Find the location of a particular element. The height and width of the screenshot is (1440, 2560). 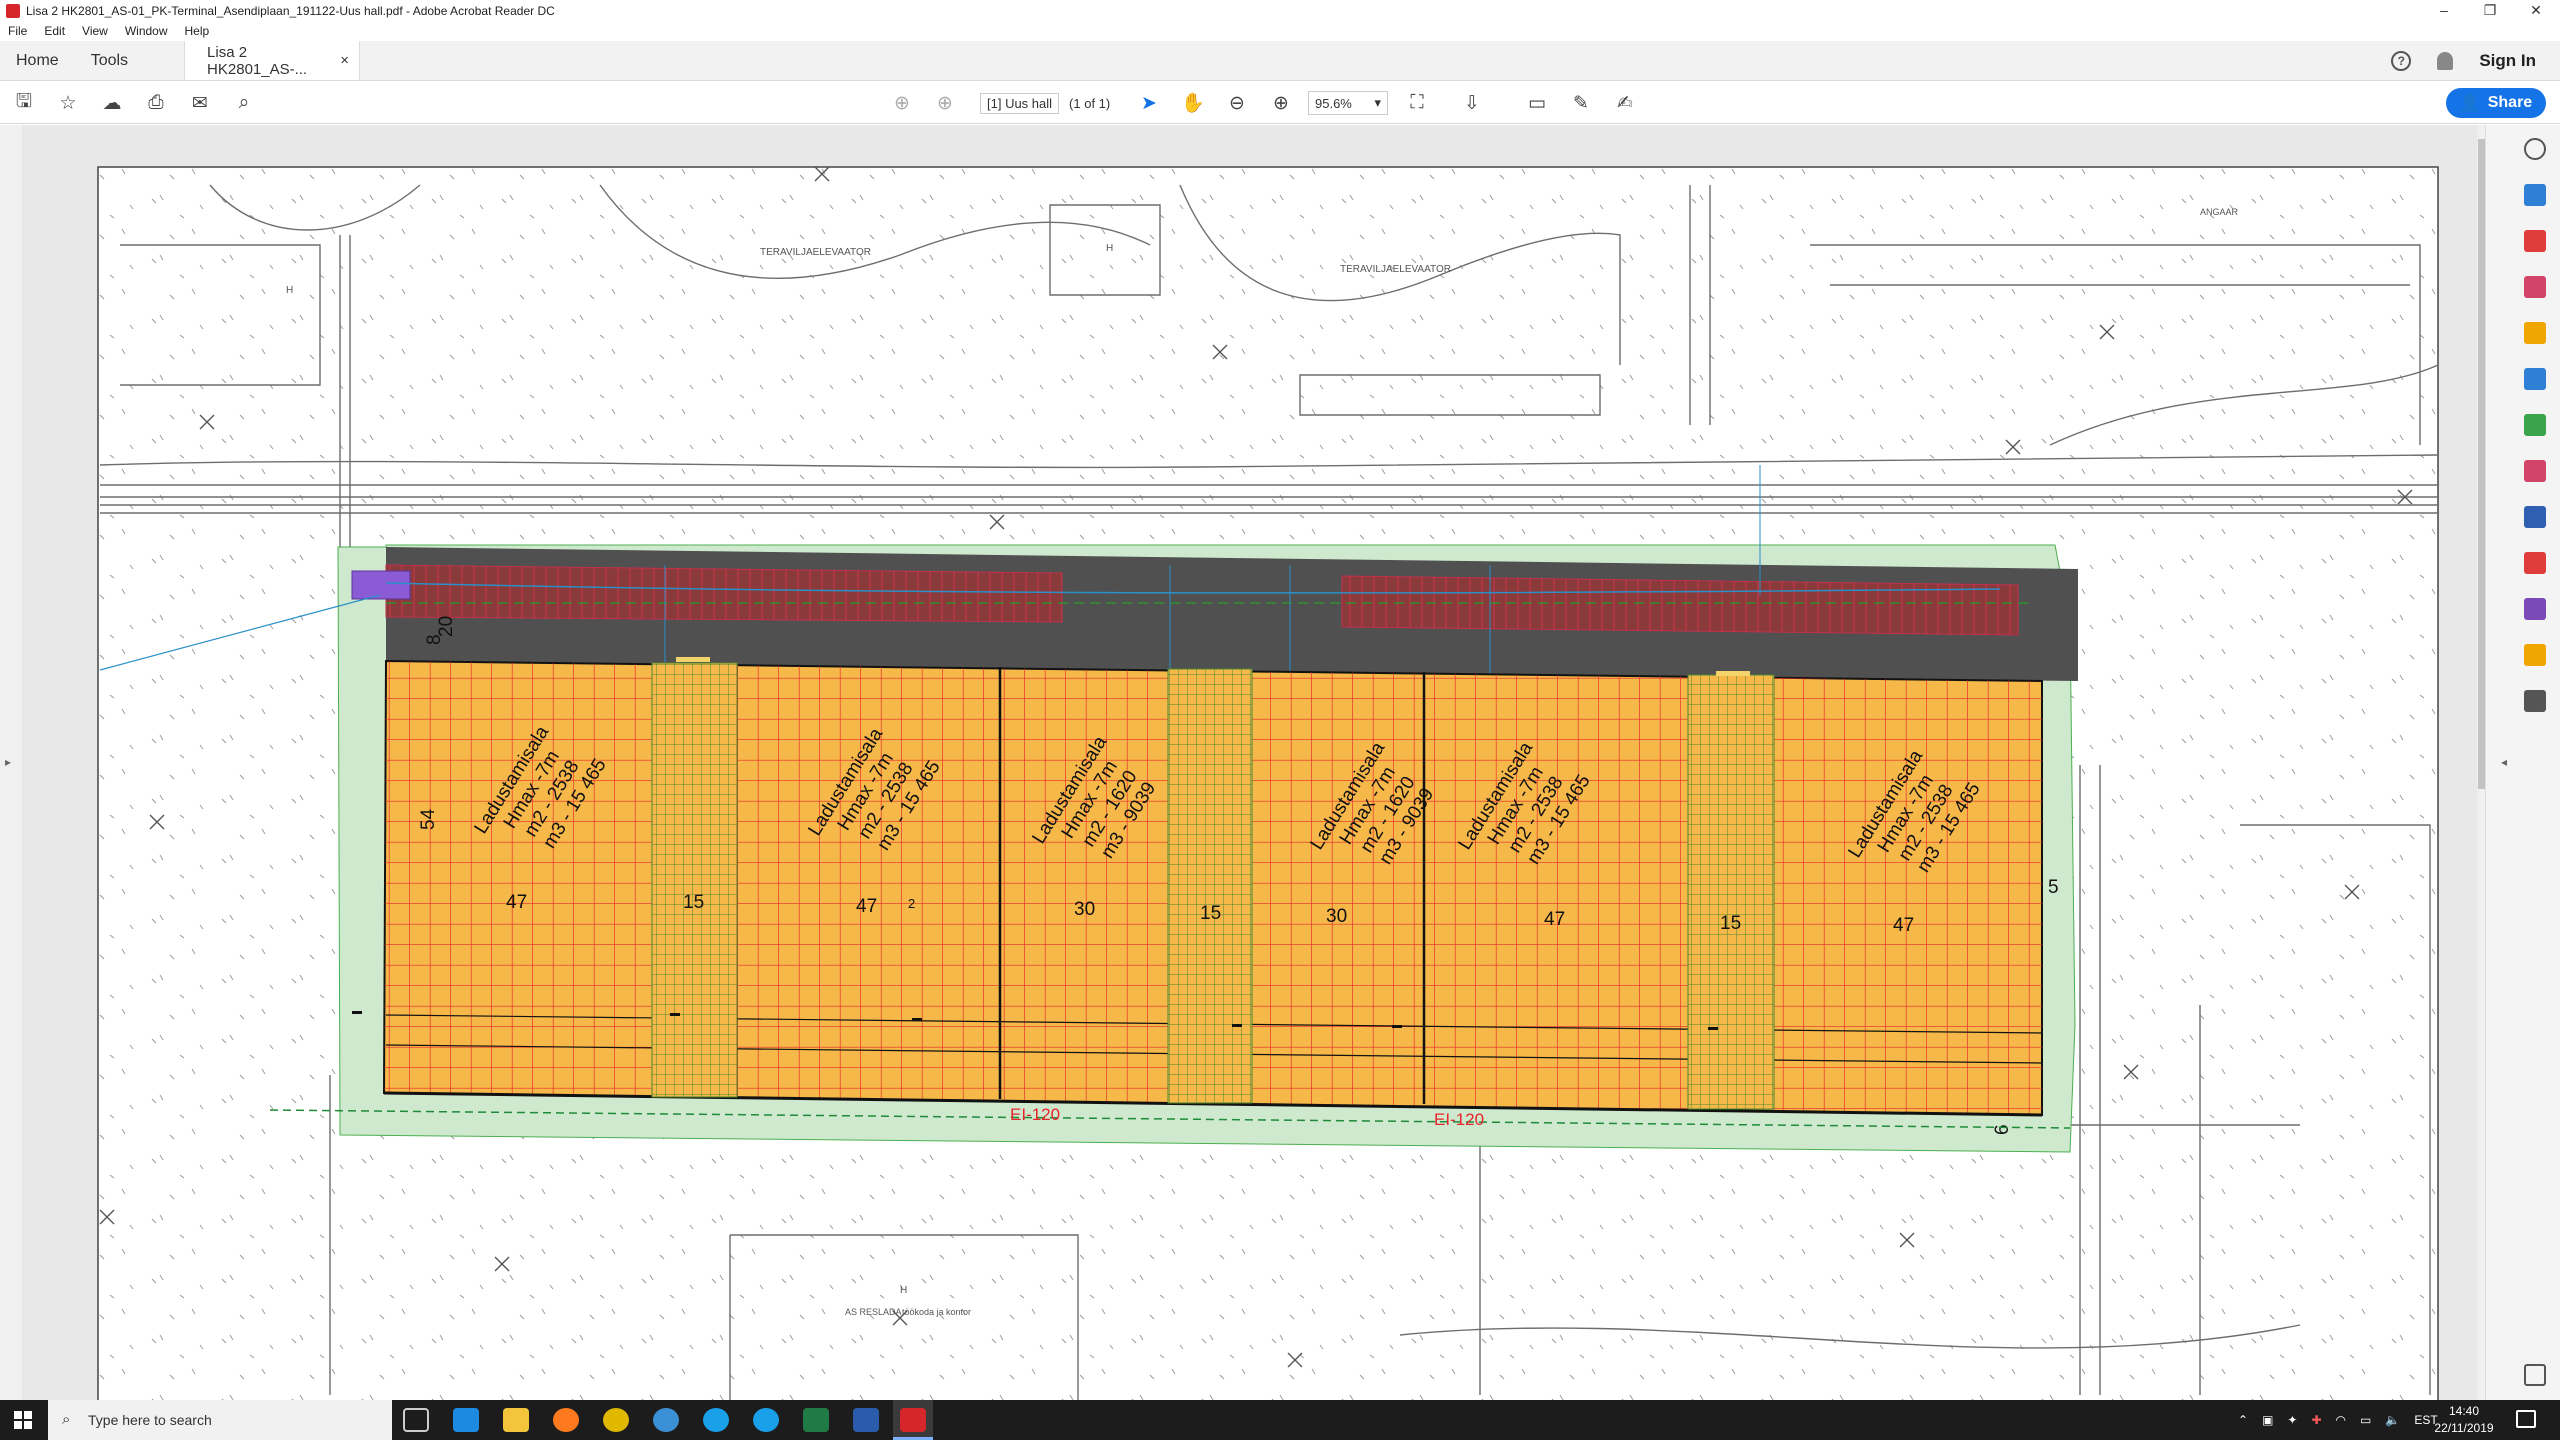

upload-cloud-icon: ☁ is located at coordinates (112, 103).